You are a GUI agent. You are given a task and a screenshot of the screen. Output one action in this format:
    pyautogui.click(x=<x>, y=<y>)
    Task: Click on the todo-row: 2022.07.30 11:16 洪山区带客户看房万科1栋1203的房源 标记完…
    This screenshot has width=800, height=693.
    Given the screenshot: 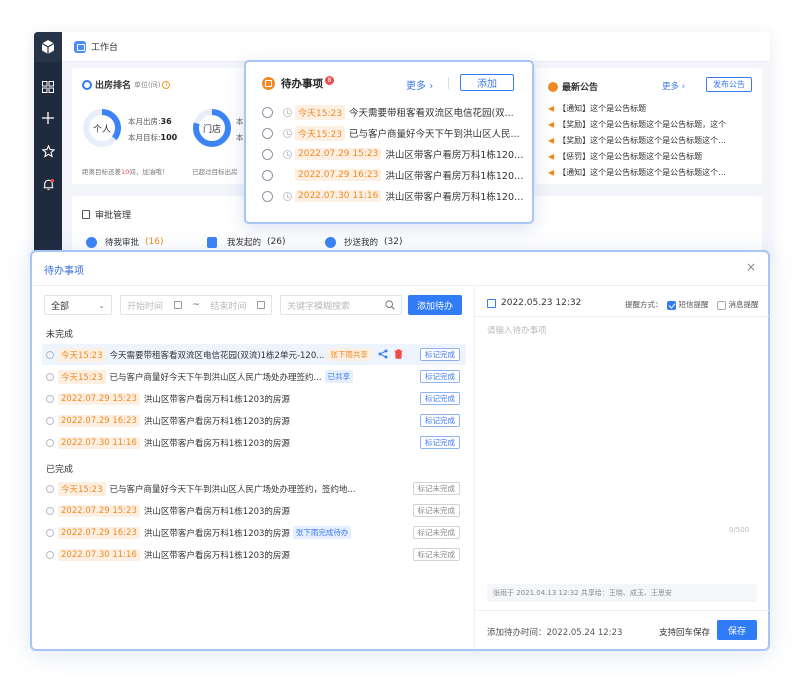 What is the action you would take?
    pyautogui.click(x=254, y=442)
    